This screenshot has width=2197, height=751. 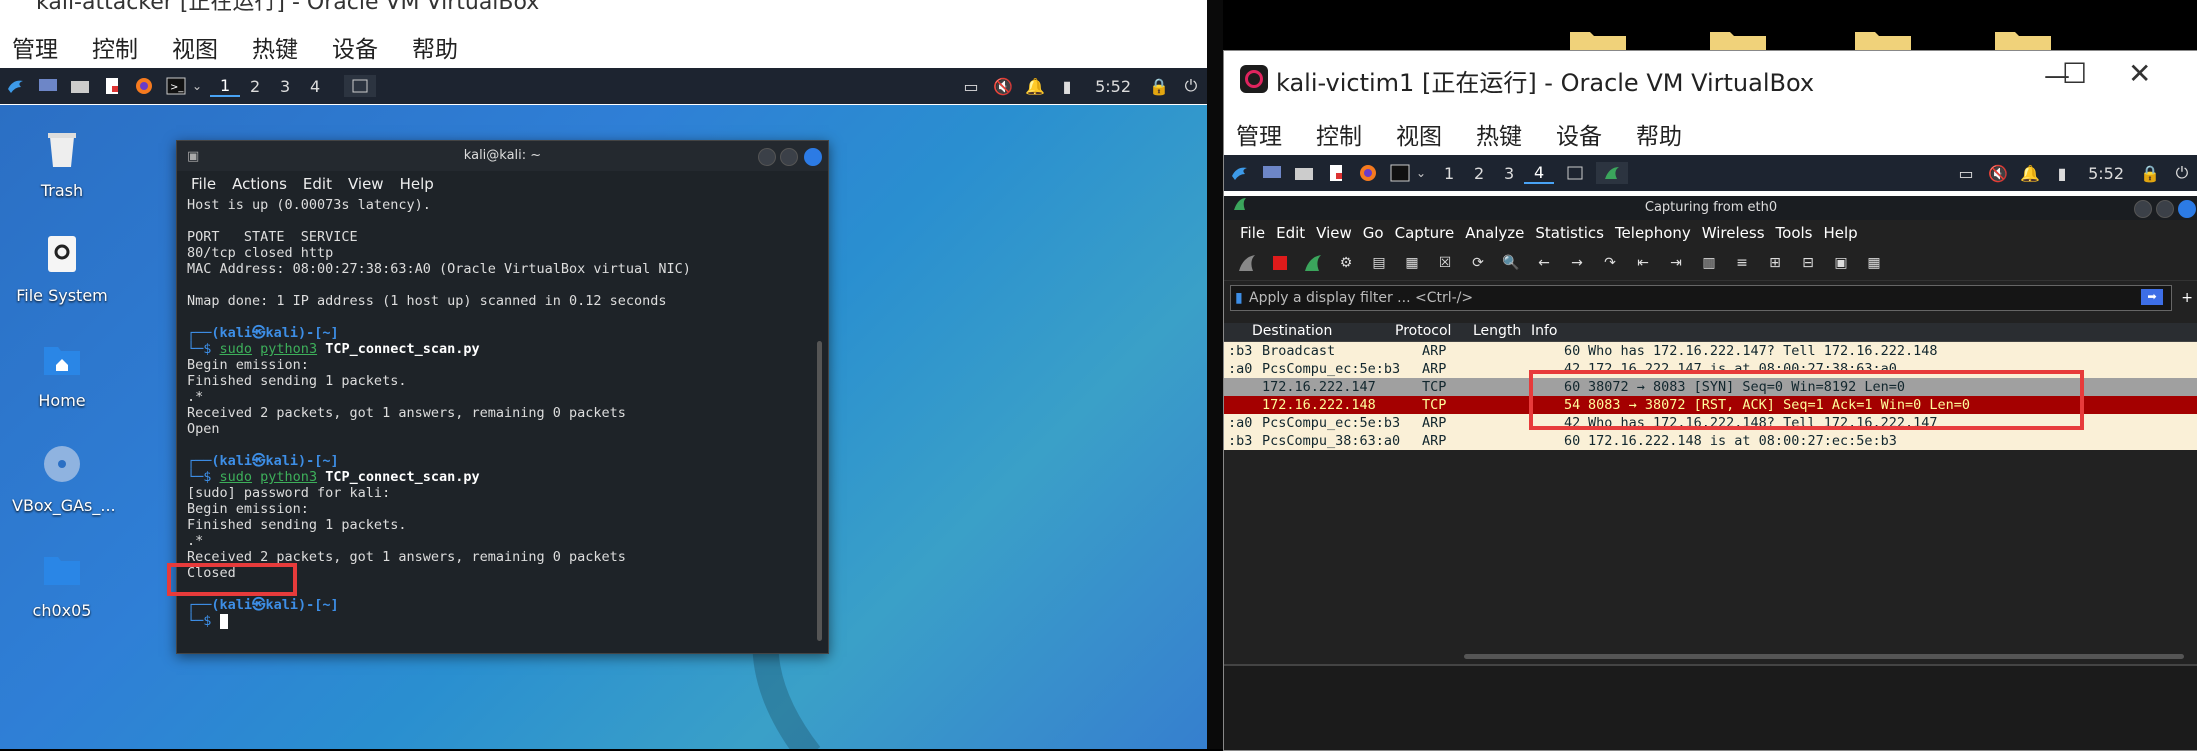 What do you see at coordinates (1309, 332) in the screenshot?
I see `col-destination: Destination` at bounding box center [1309, 332].